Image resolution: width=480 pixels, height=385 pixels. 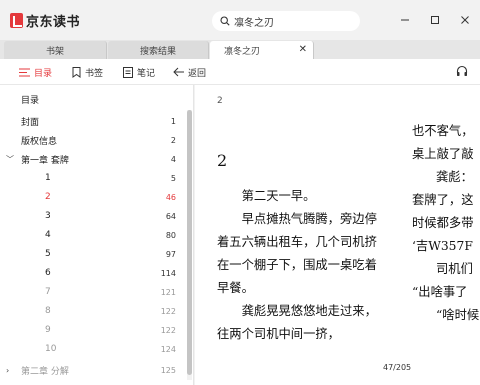 I want to click on toc-item-label: 4, so click(x=48, y=235).